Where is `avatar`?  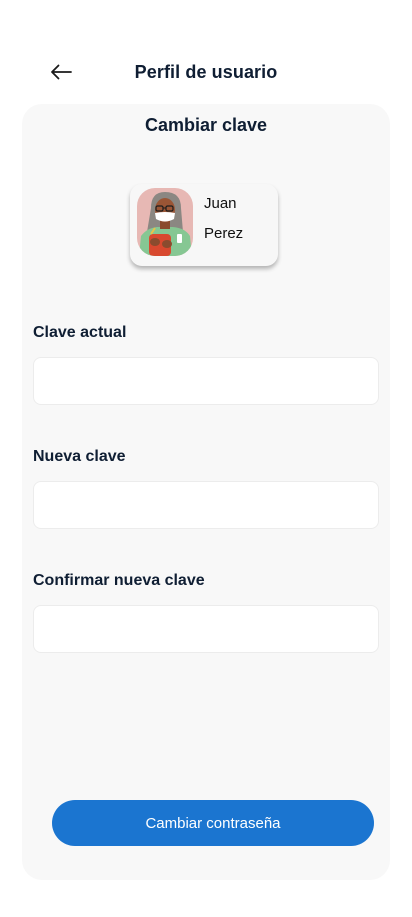 avatar is located at coordinates (165, 222).